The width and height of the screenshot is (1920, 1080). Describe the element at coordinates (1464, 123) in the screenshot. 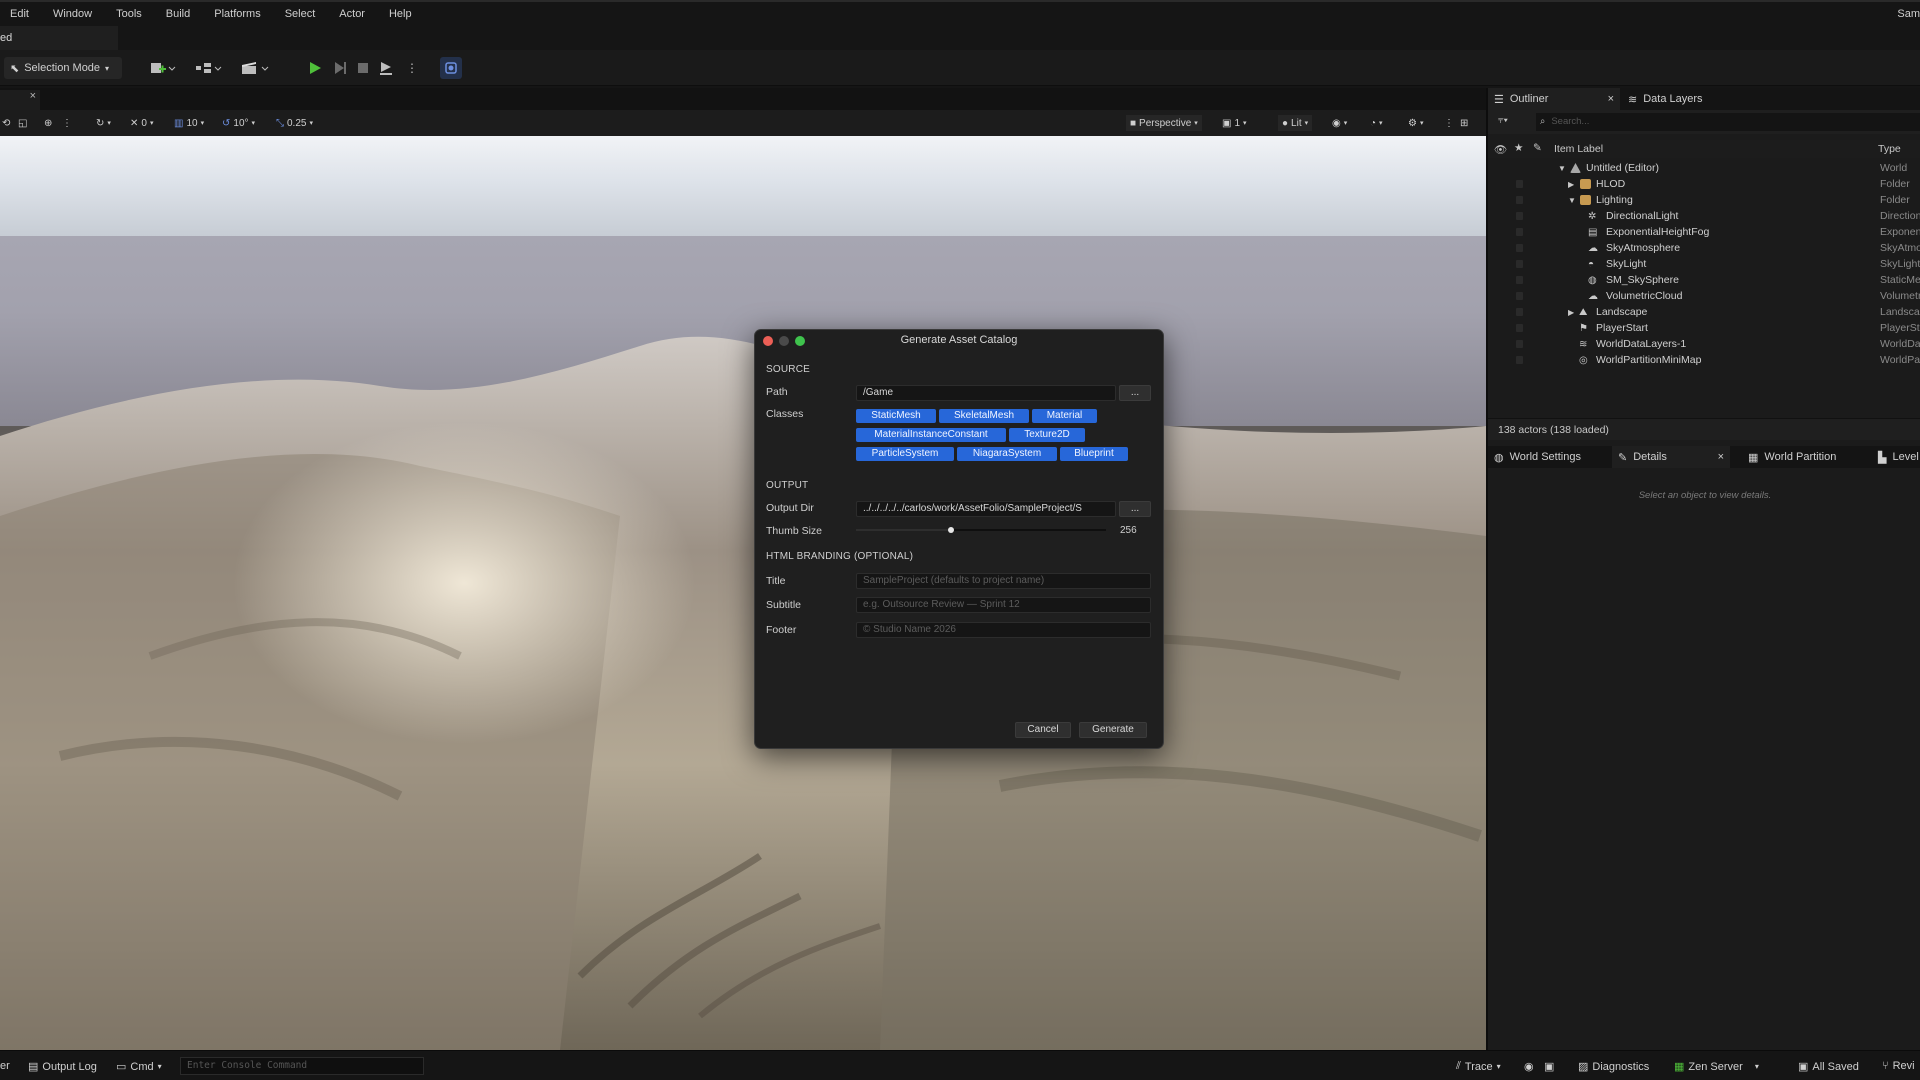

I see `layout-grid-icon: ⊞` at that location.